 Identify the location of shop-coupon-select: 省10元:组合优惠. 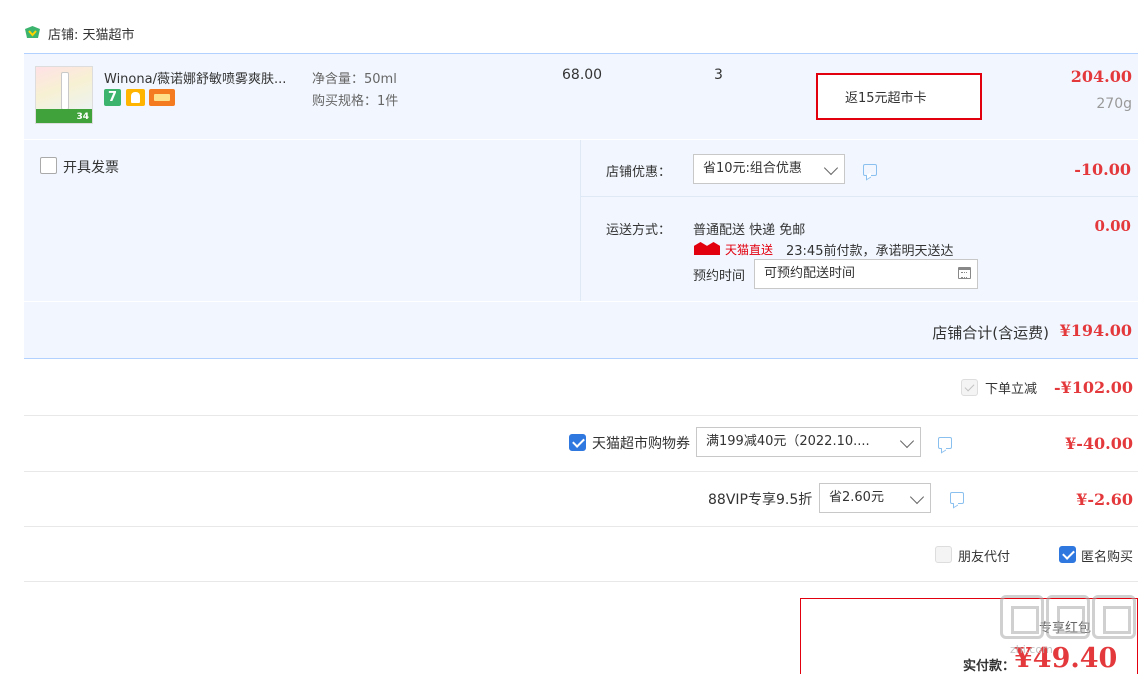
(769, 169).